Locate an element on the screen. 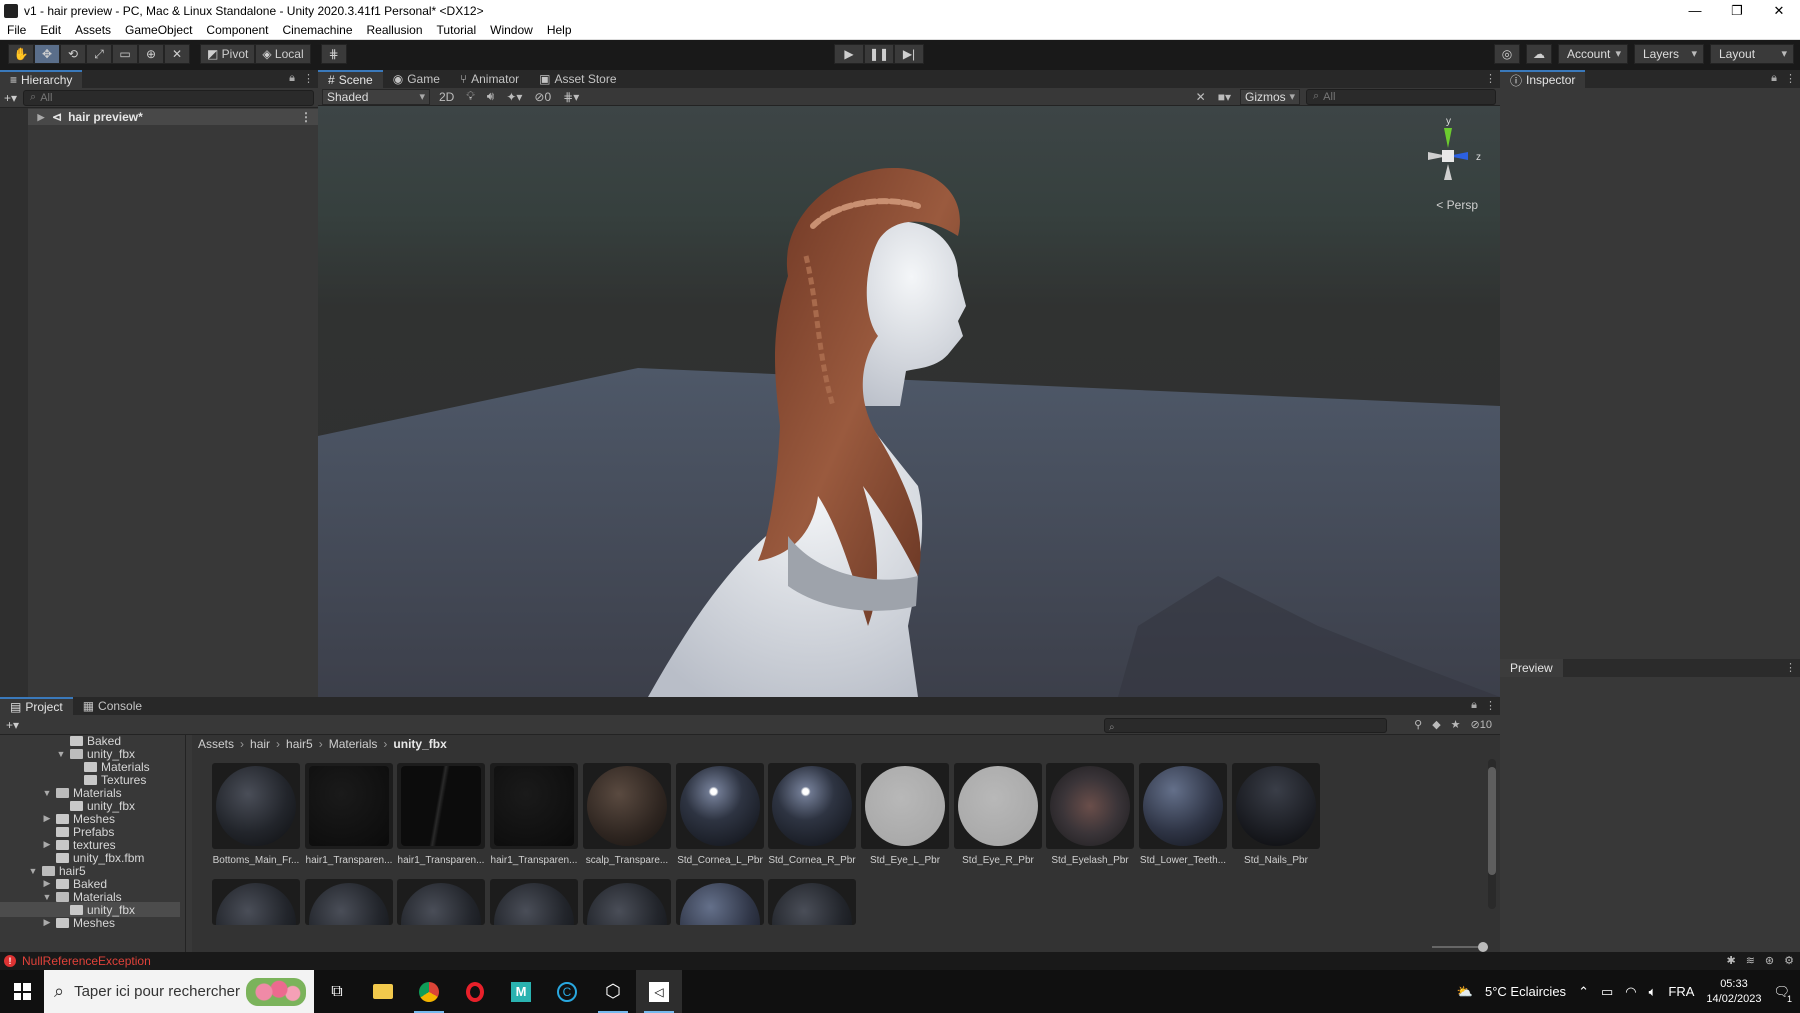 This screenshot has height=1013, width=1800. projection-label: < Persp is located at coordinates (1457, 205).